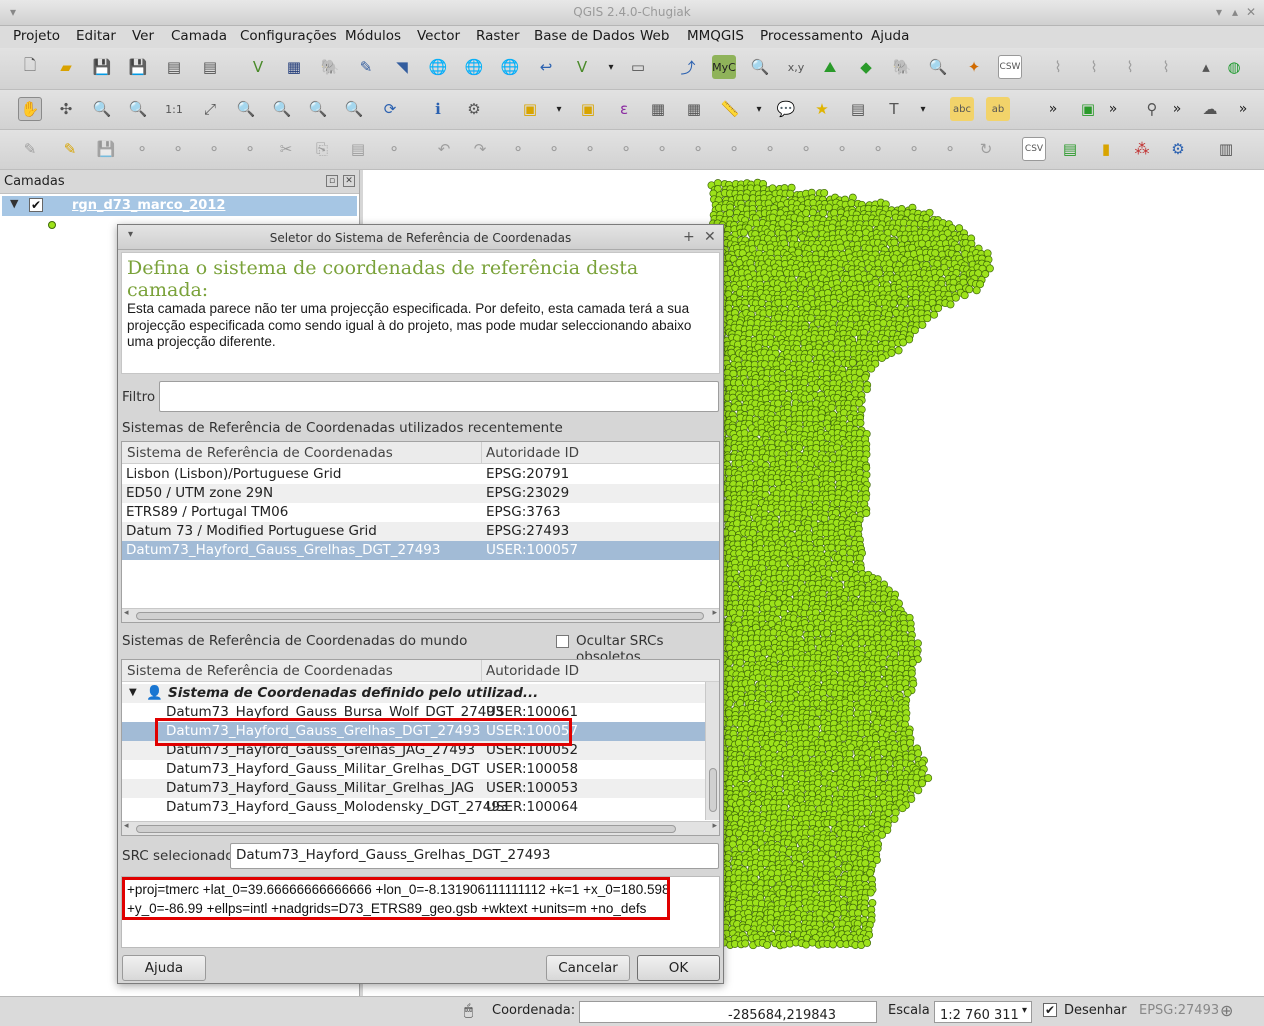 This screenshot has height=1026, width=1264. What do you see at coordinates (354, 109) in the screenshot?
I see `zoom-next-icon: 🔍` at bounding box center [354, 109].